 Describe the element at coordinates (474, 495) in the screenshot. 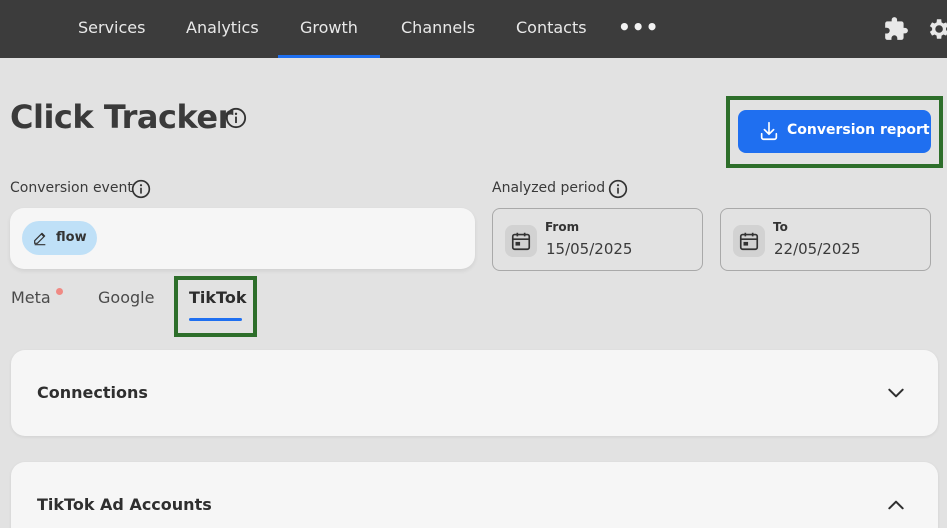

I see `tiktok-ad-accounts-section: TikTok Ad Accounts` at that location.